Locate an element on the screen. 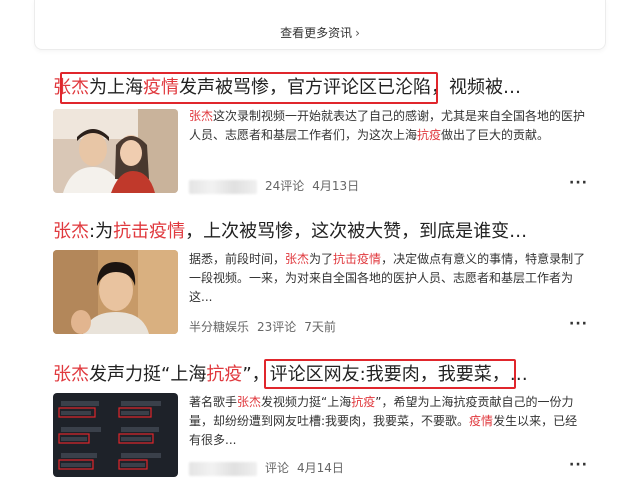 The width and height of the screenshot is (640, 485). text-segment: 发声力挺“上海 is located at coordinates (148, 374).